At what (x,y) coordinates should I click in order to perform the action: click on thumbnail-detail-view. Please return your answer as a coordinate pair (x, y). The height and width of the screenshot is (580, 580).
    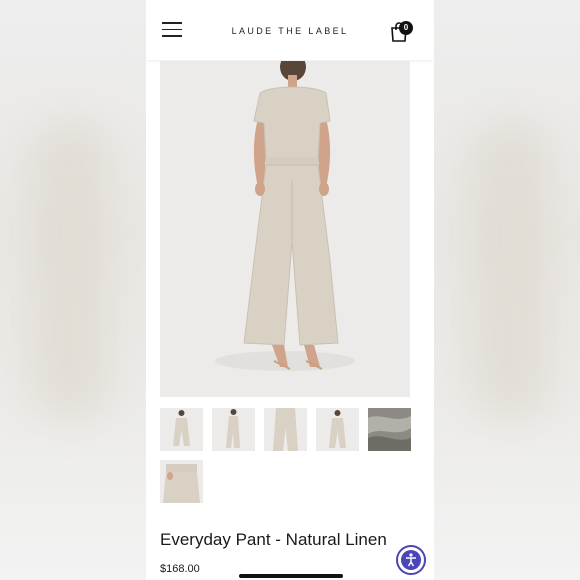
    Looking at the image, I should click on (285, 429).